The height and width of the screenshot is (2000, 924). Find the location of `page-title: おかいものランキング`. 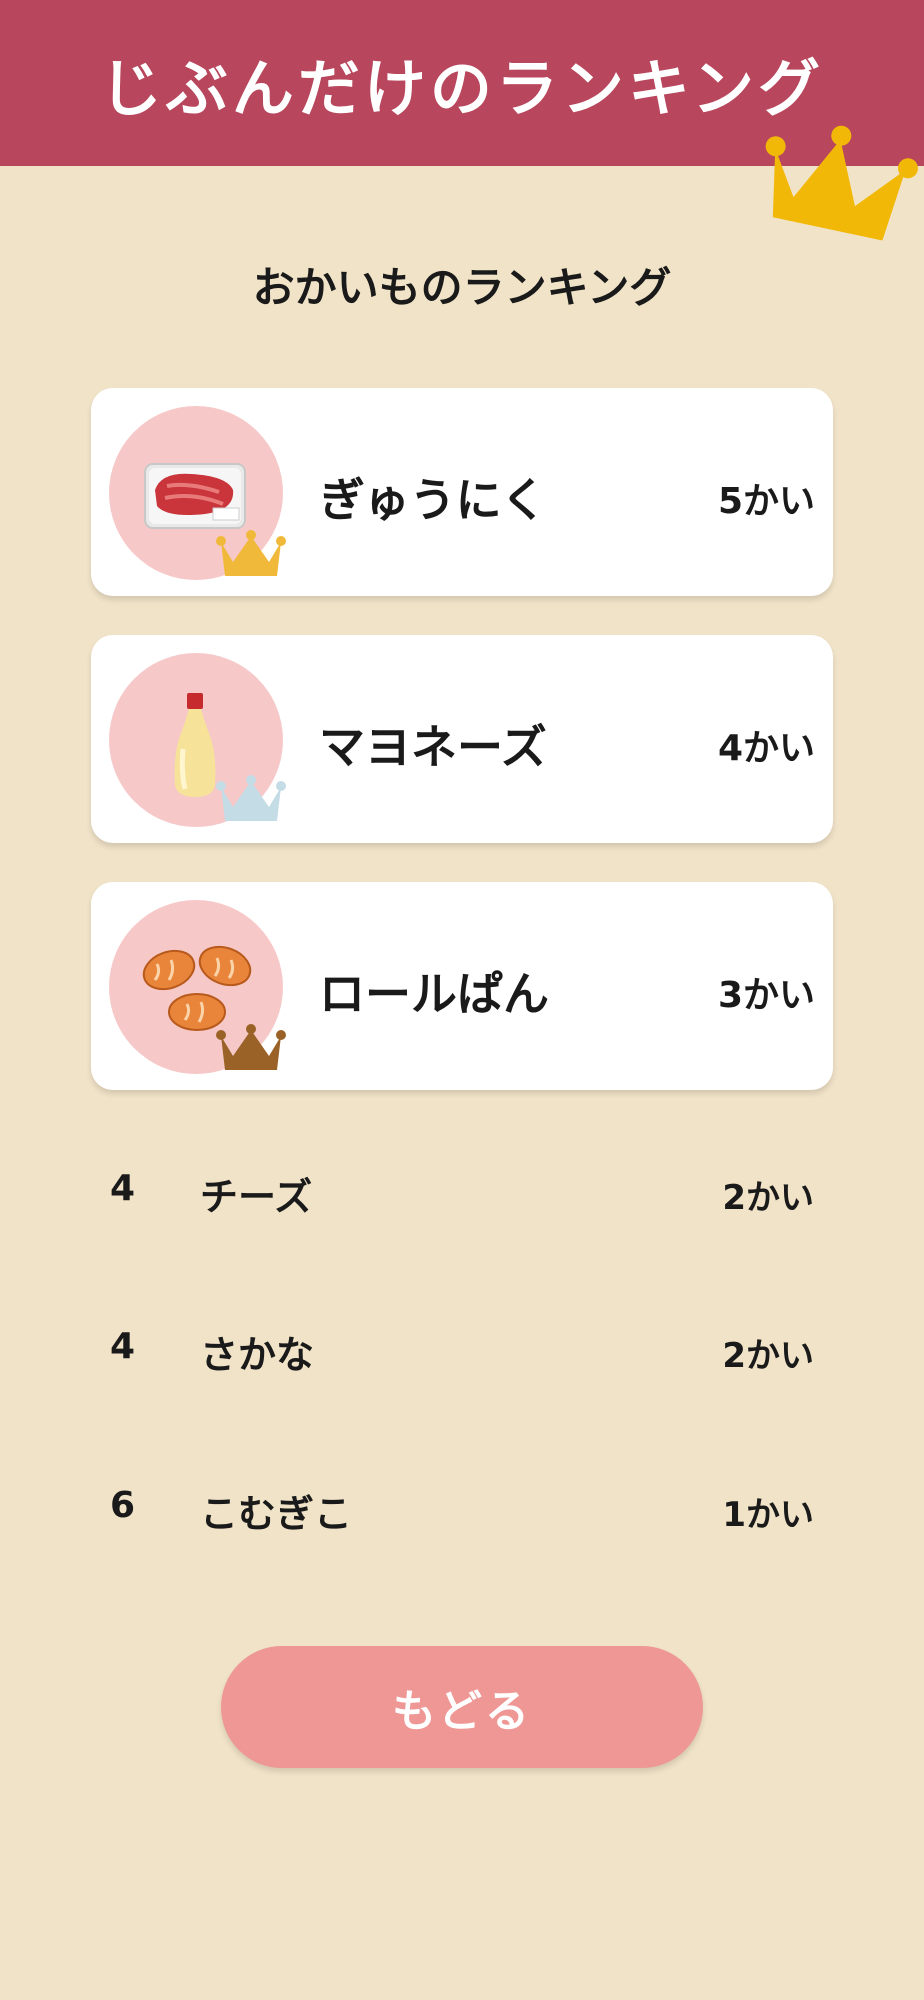

page-title: おかいものランキング is located at coordinates (462, 287).